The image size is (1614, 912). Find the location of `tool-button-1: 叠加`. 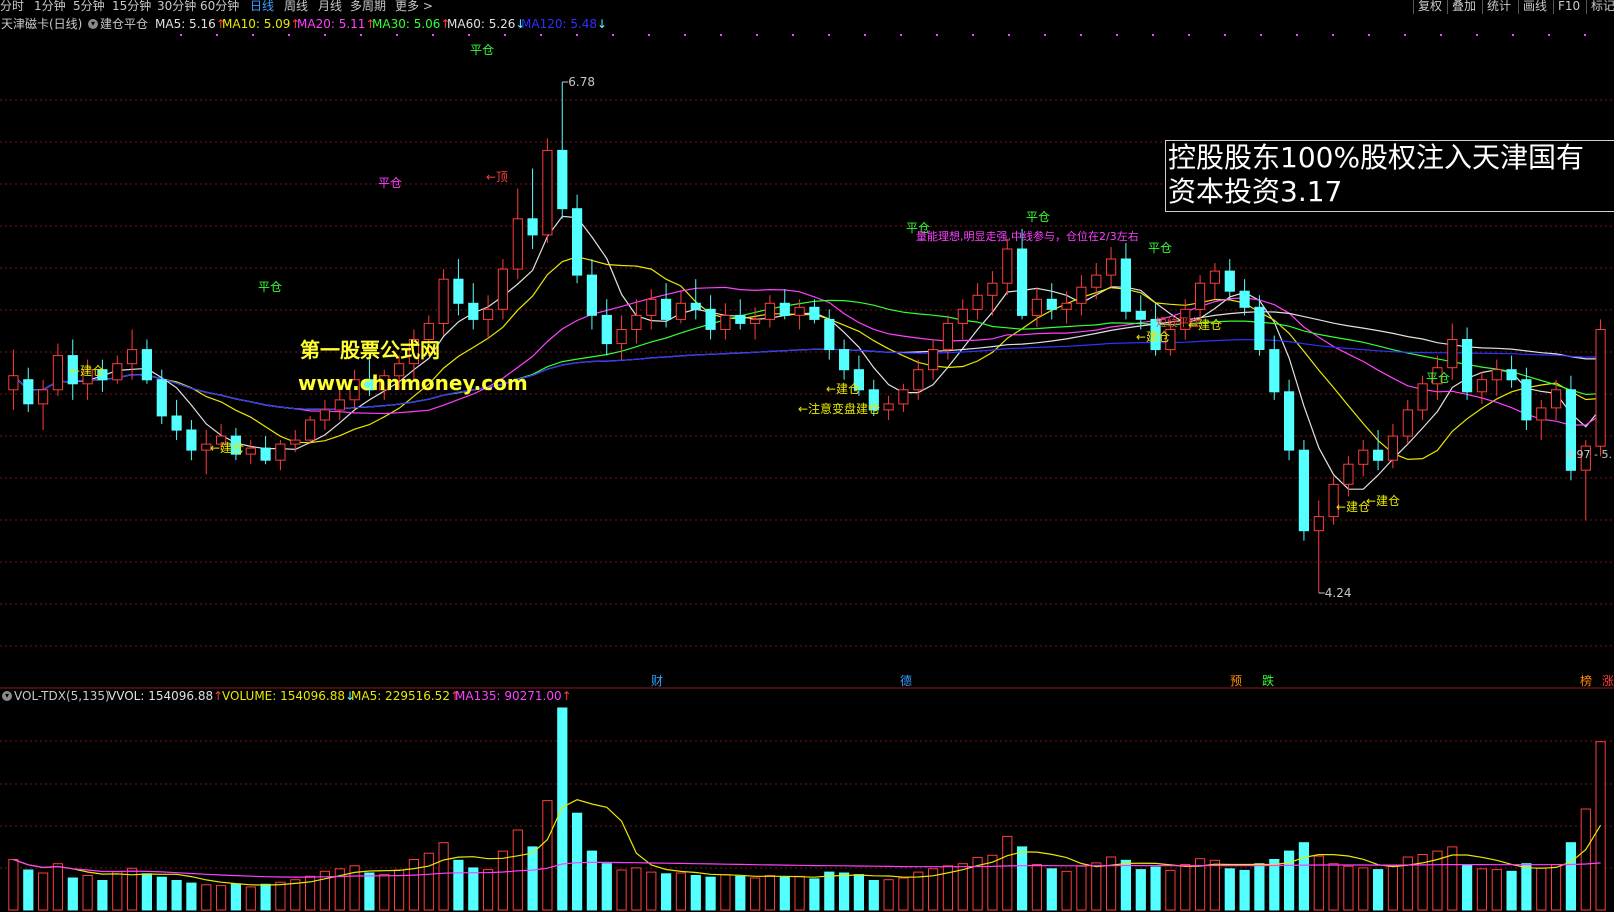

tool-button-1: 叠加 is located at coordinates (1461, 7).